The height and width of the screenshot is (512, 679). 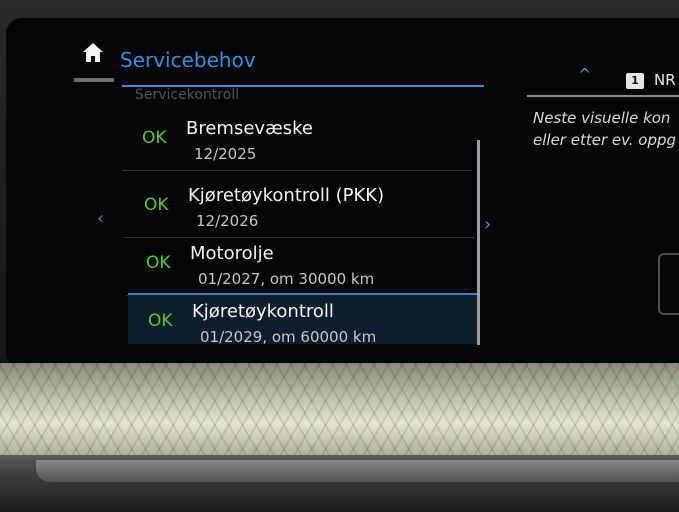 What do you see at coordinates (227, 221) in the screenshot?
I see `item-due: 12/2026` at bounding box center [227, 221].